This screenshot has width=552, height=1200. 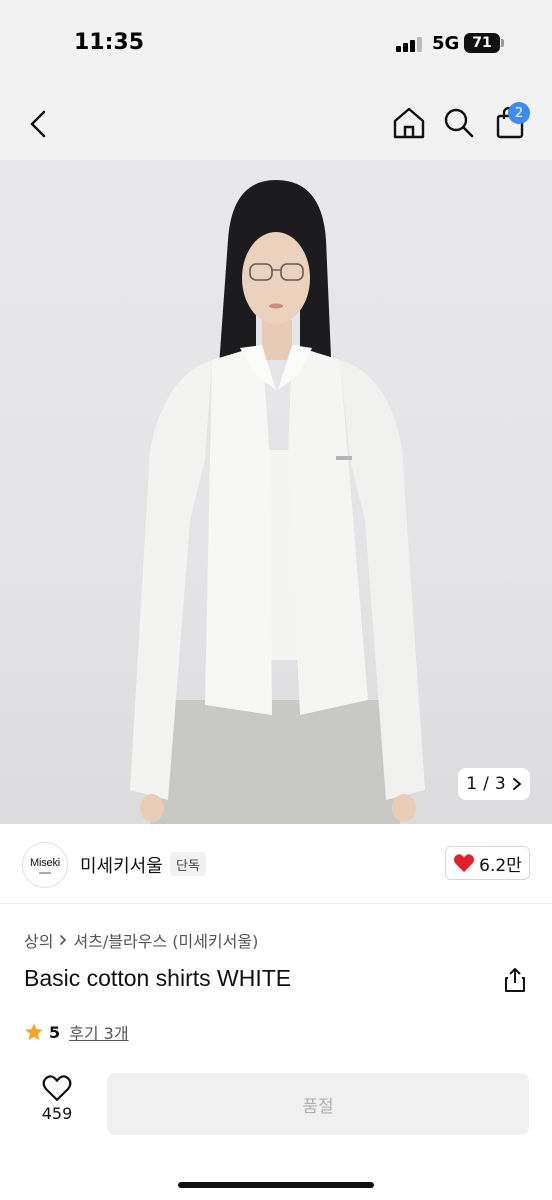 I want to click on chevron-left-icon, so click(x=38, y=124).